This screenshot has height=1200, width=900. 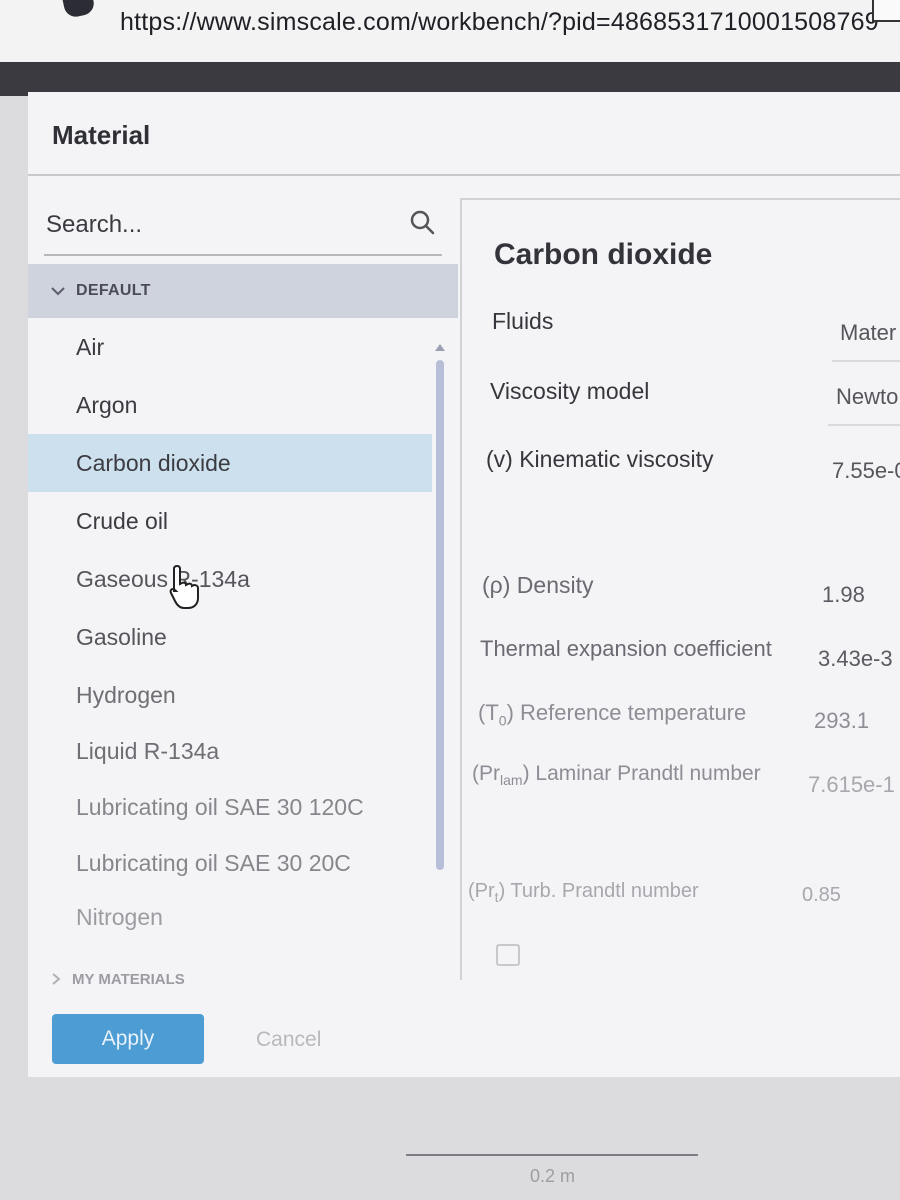 What do you see at coordinates (508, 955) in the screenshot?
I see `info-icon` at bounding box center [508, 955].